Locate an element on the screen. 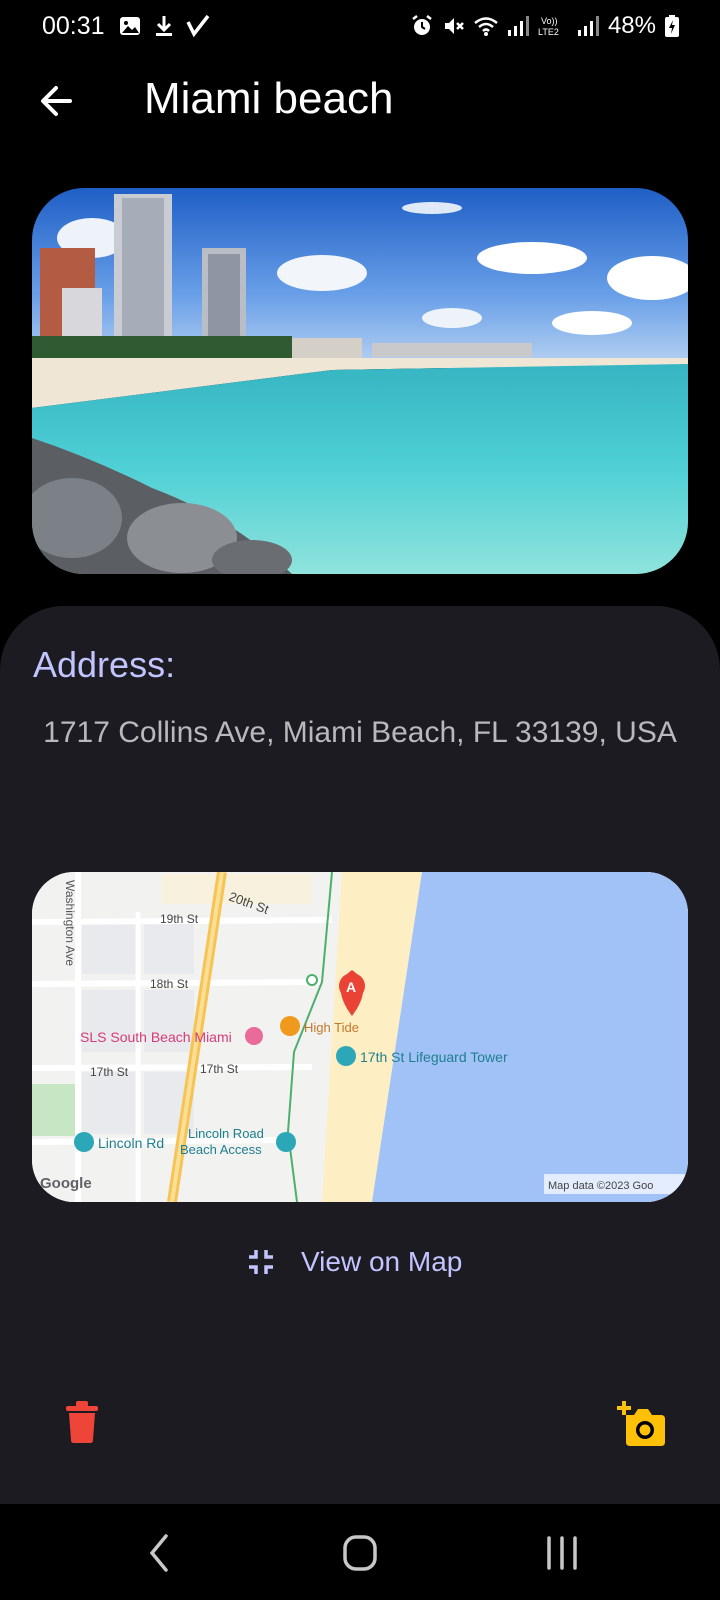 The image size is (720, 1600). map-poi-label: High Tide is located at coordinates (331, 1027).